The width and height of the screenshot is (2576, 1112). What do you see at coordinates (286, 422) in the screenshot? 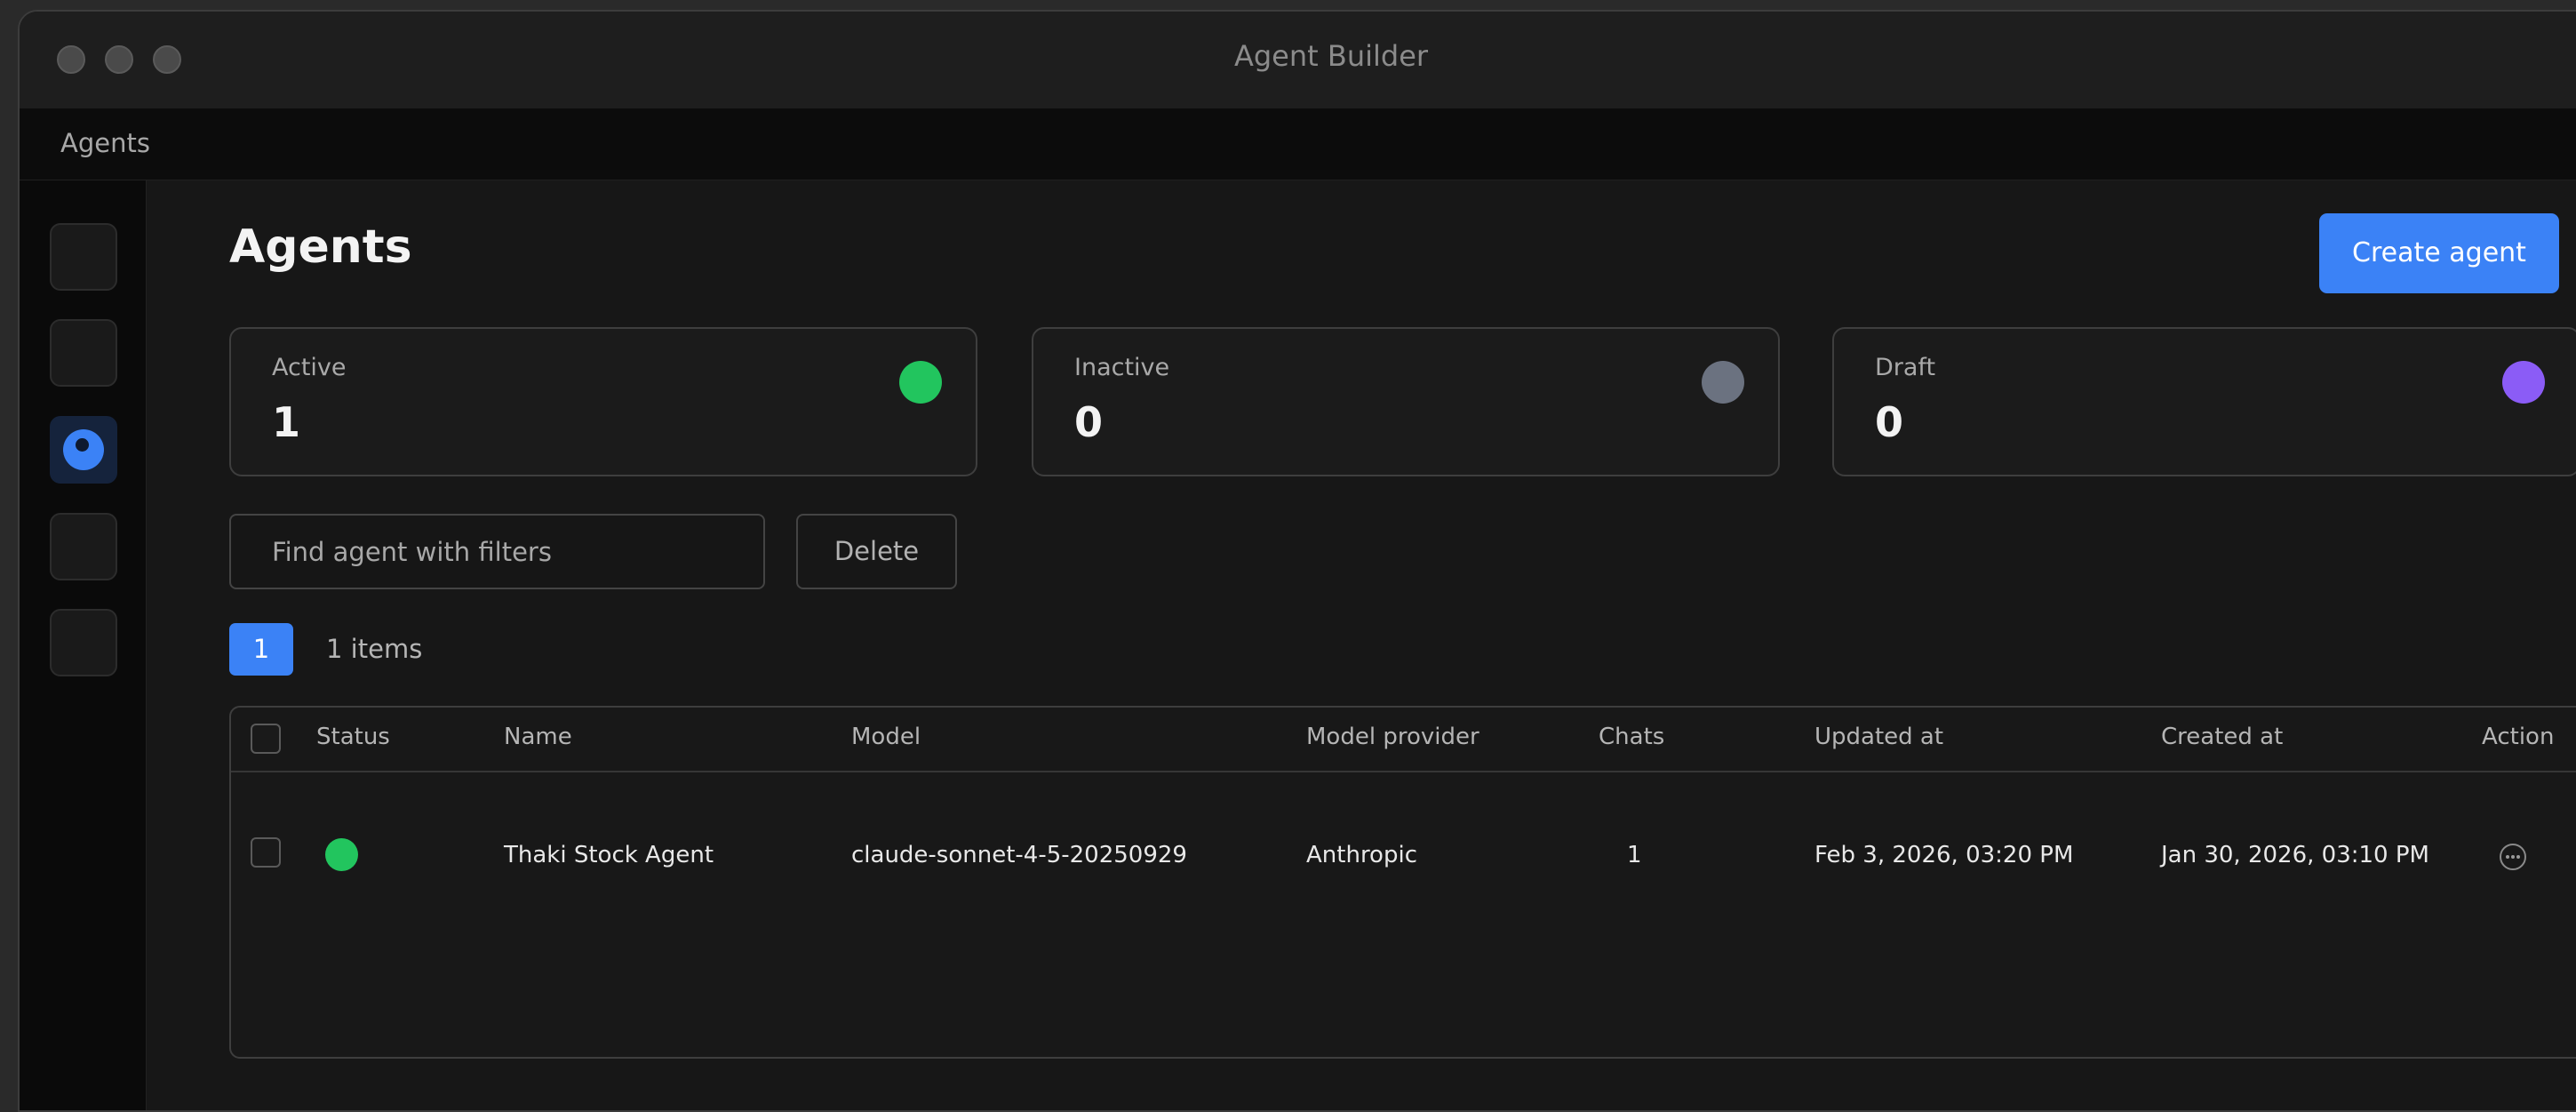
I see `stat-value: 1` at bounding box center [286, 422].